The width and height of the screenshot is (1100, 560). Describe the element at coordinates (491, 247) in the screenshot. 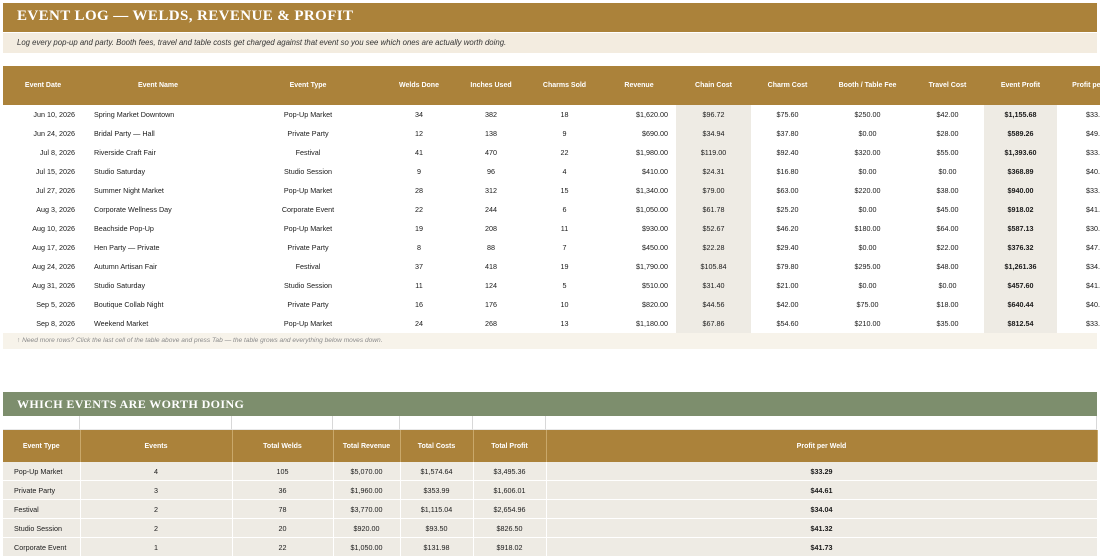

I see `table-cell: 88` at that location.